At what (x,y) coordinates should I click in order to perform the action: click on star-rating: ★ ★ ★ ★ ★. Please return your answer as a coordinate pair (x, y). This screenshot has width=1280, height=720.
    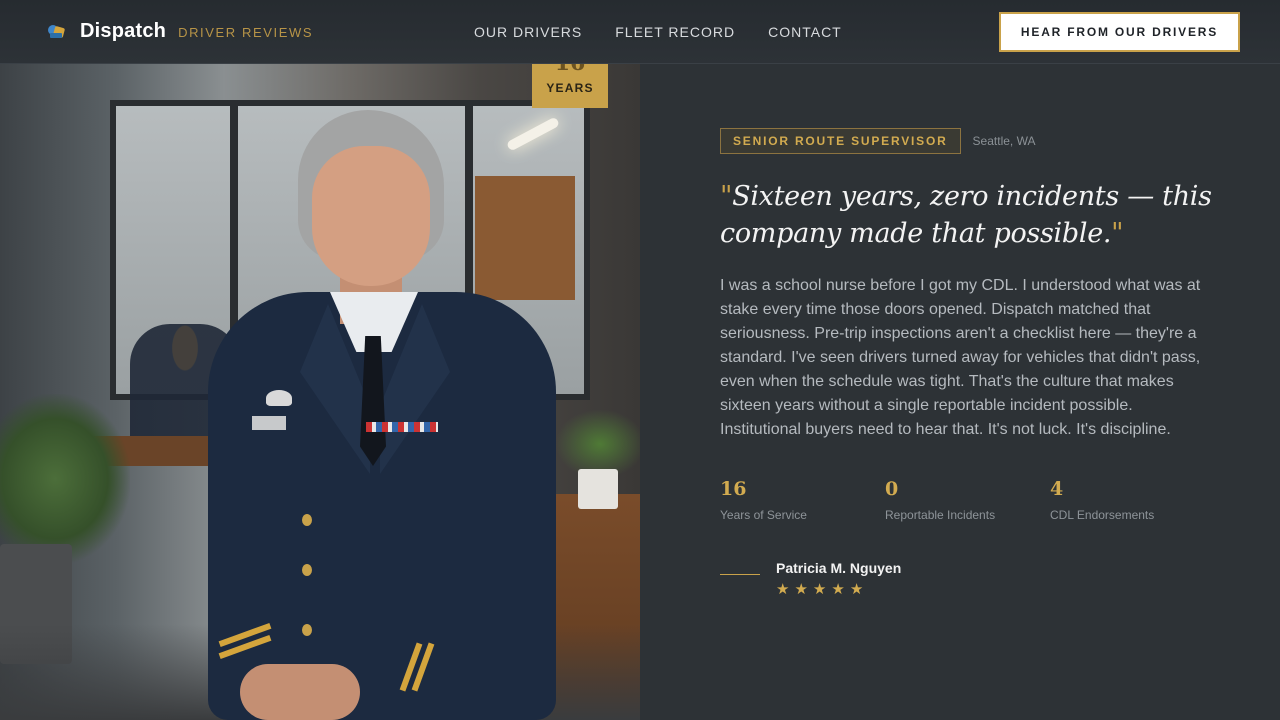
    Looking at the image, I should click on (838, 589).